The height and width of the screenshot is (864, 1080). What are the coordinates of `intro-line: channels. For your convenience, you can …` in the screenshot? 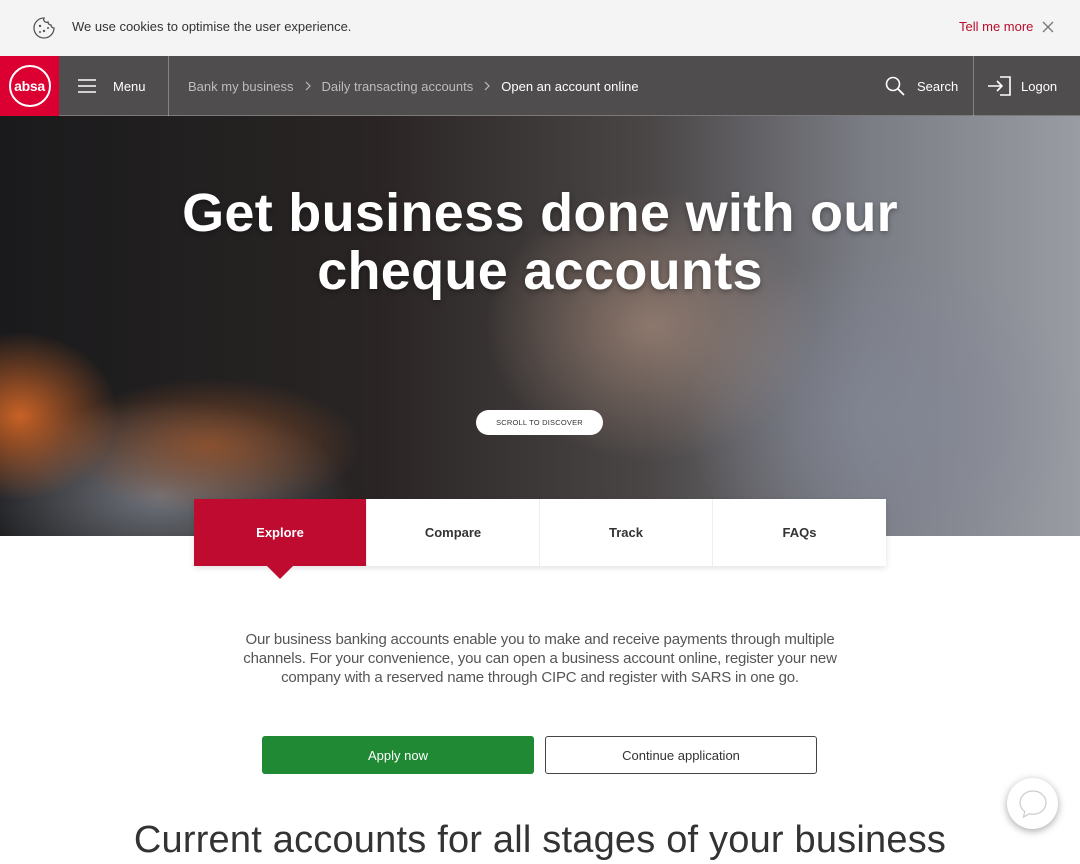 It's located at (540, 658).